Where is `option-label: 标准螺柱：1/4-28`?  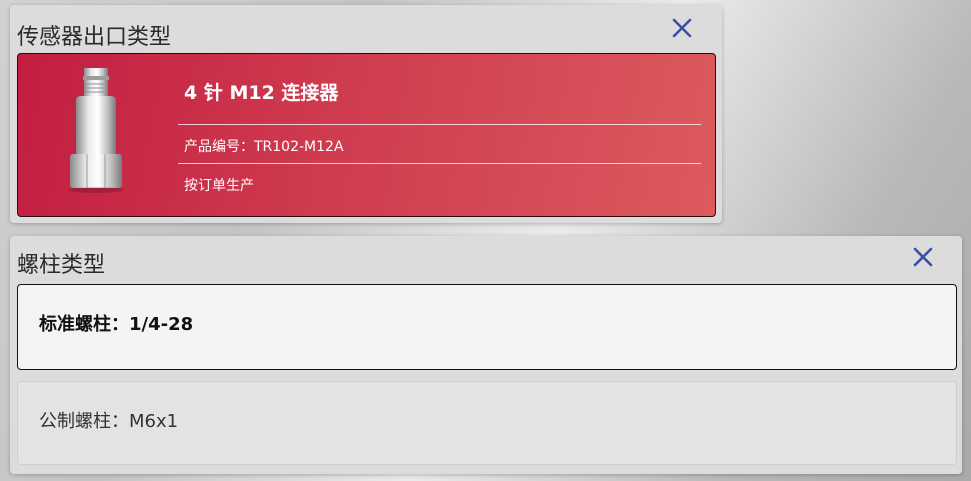
option-label: 标准螺柱：1/4-28 is located at coordinates (116, 324).